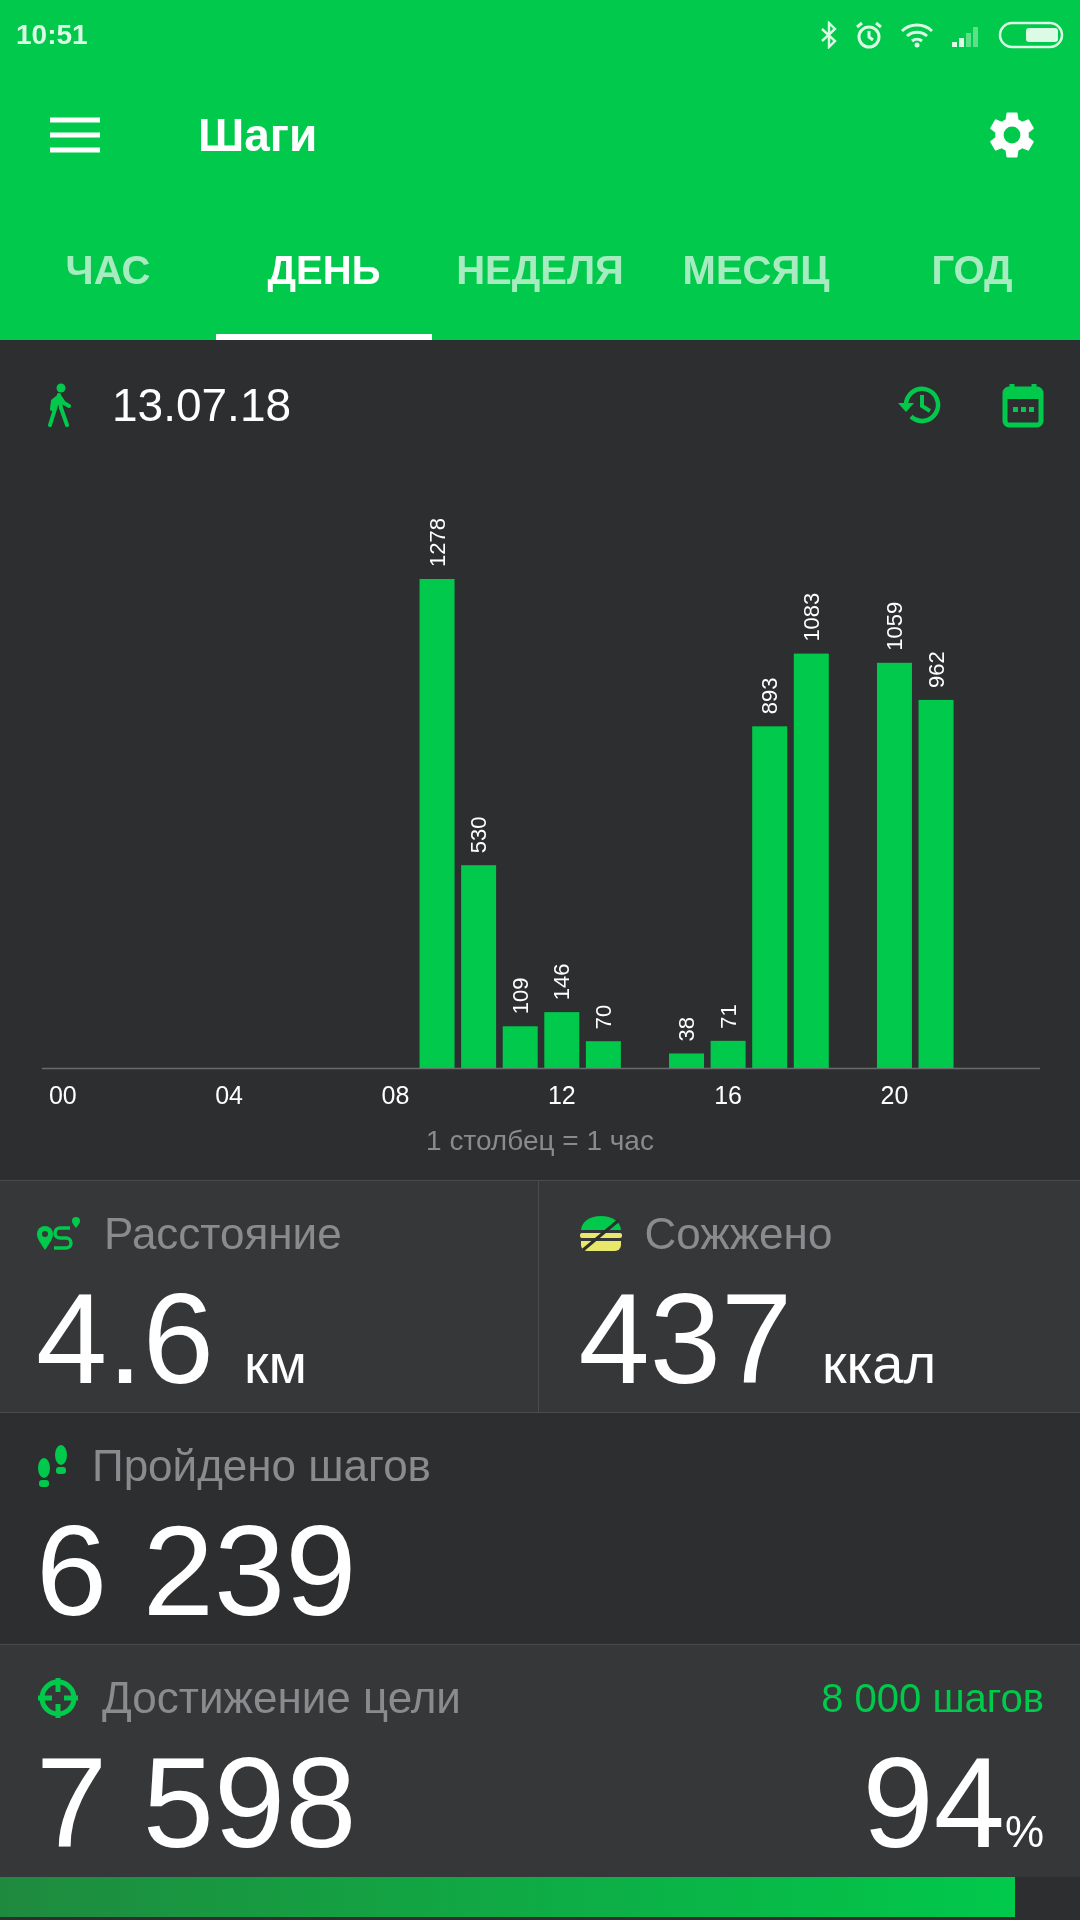 The height and width of the screenshot is (1920, 1080). I want to click on stat-unit: км, so click(275, 1364).